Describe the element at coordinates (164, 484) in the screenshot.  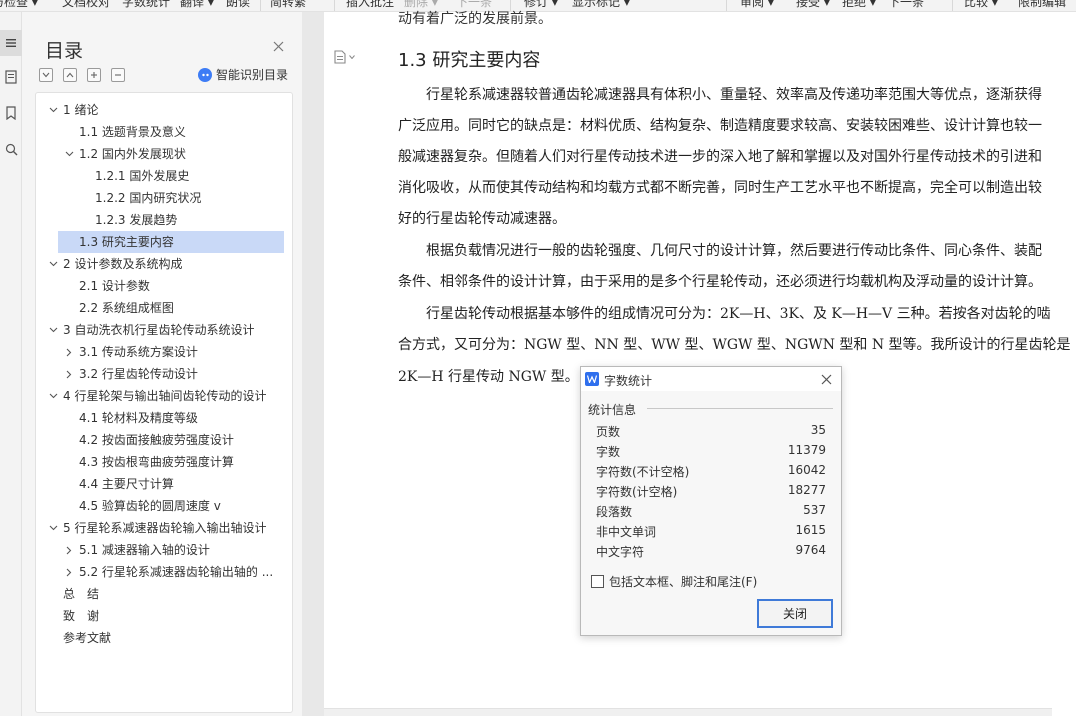
I see `toc-item: 4.4 主要尺寸计算` at that location.